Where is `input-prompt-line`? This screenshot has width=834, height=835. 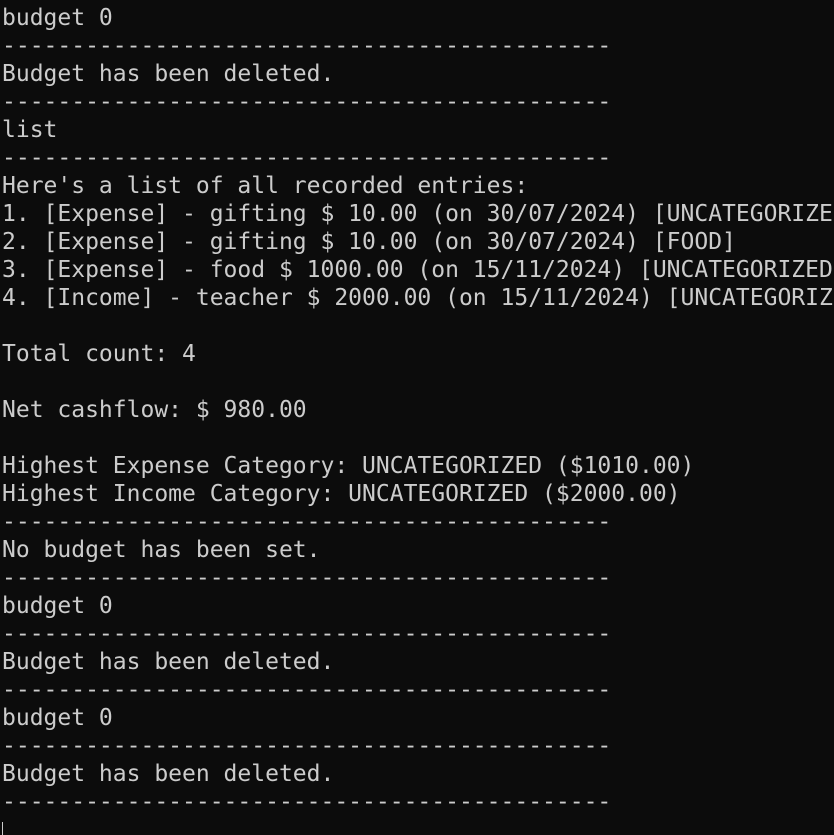
input-prompt-line is located at coordinates (418, 825).